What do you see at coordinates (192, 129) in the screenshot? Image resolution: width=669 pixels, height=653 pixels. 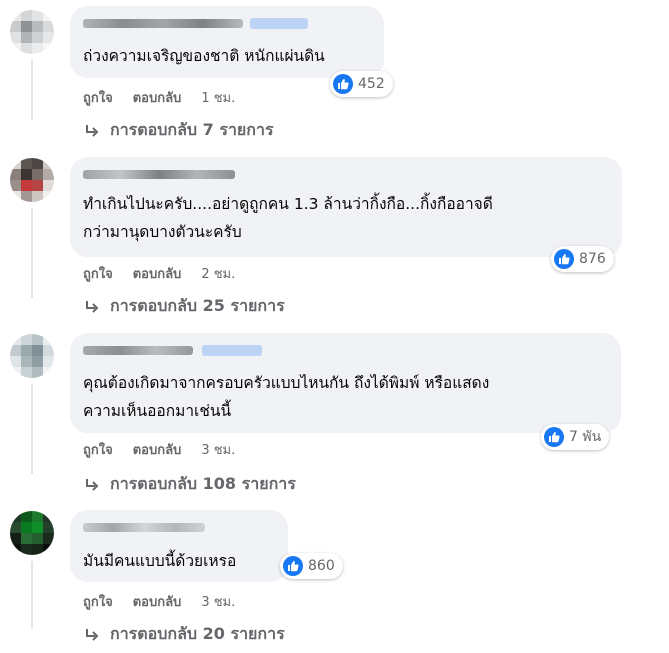 I see `replies-label: การตอบกลับ 7 รายการ` at bounding box center [192, 129].